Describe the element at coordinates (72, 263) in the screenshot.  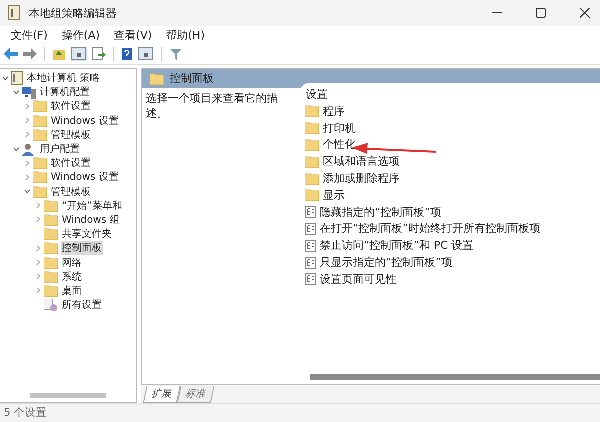
I see `tree-item: 网络` at that location.